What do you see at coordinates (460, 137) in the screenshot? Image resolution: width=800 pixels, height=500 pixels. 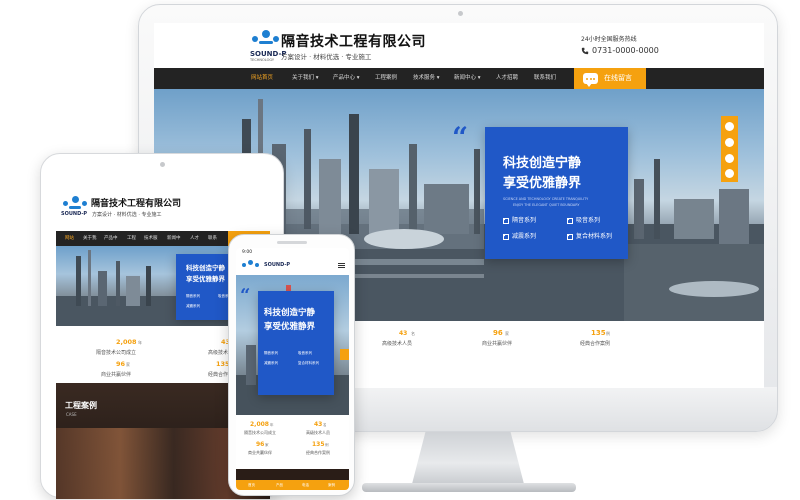 I see `quote-mark: “` at bounding box center [460, 137].